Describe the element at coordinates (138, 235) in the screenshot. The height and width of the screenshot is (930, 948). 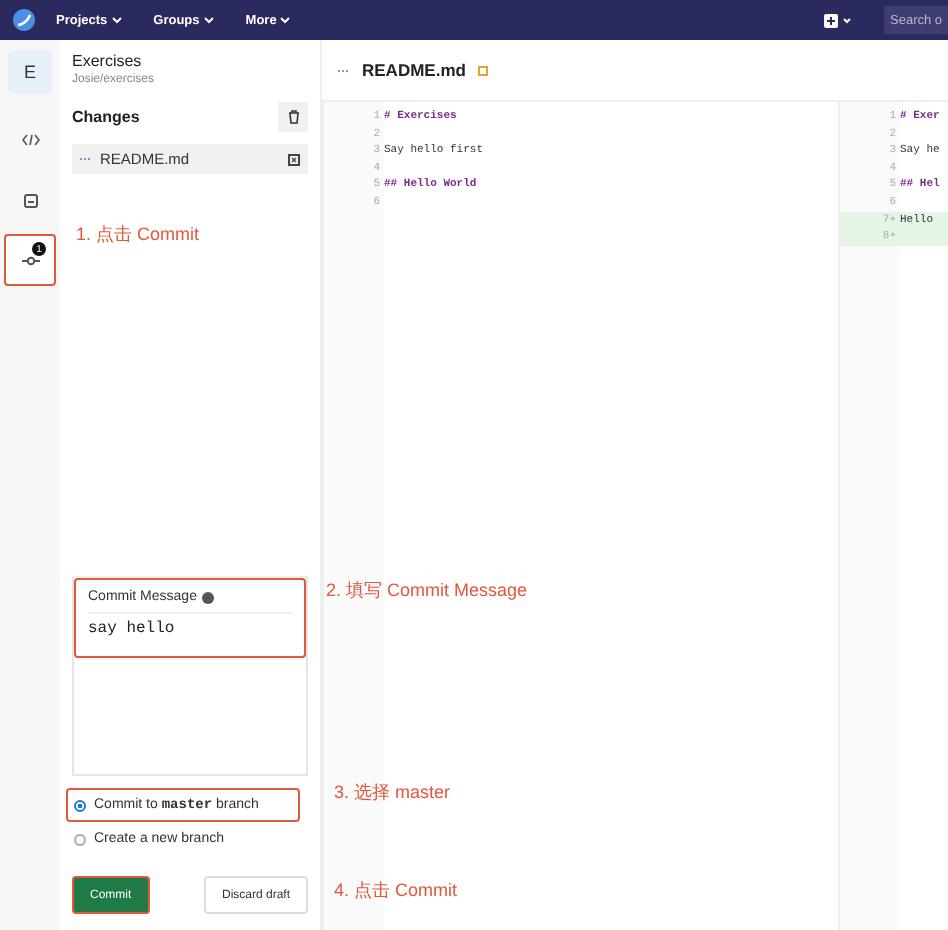
I see `annotation: 1. 点击 Commit` at that location.